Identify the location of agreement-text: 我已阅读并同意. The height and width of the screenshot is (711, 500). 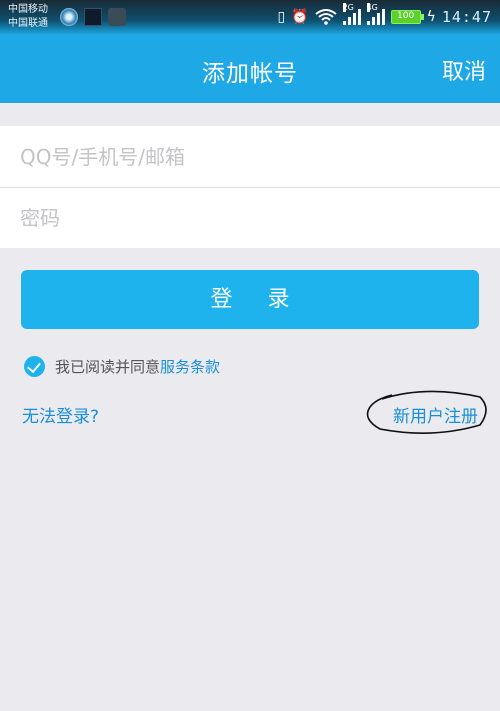
(108, 367).